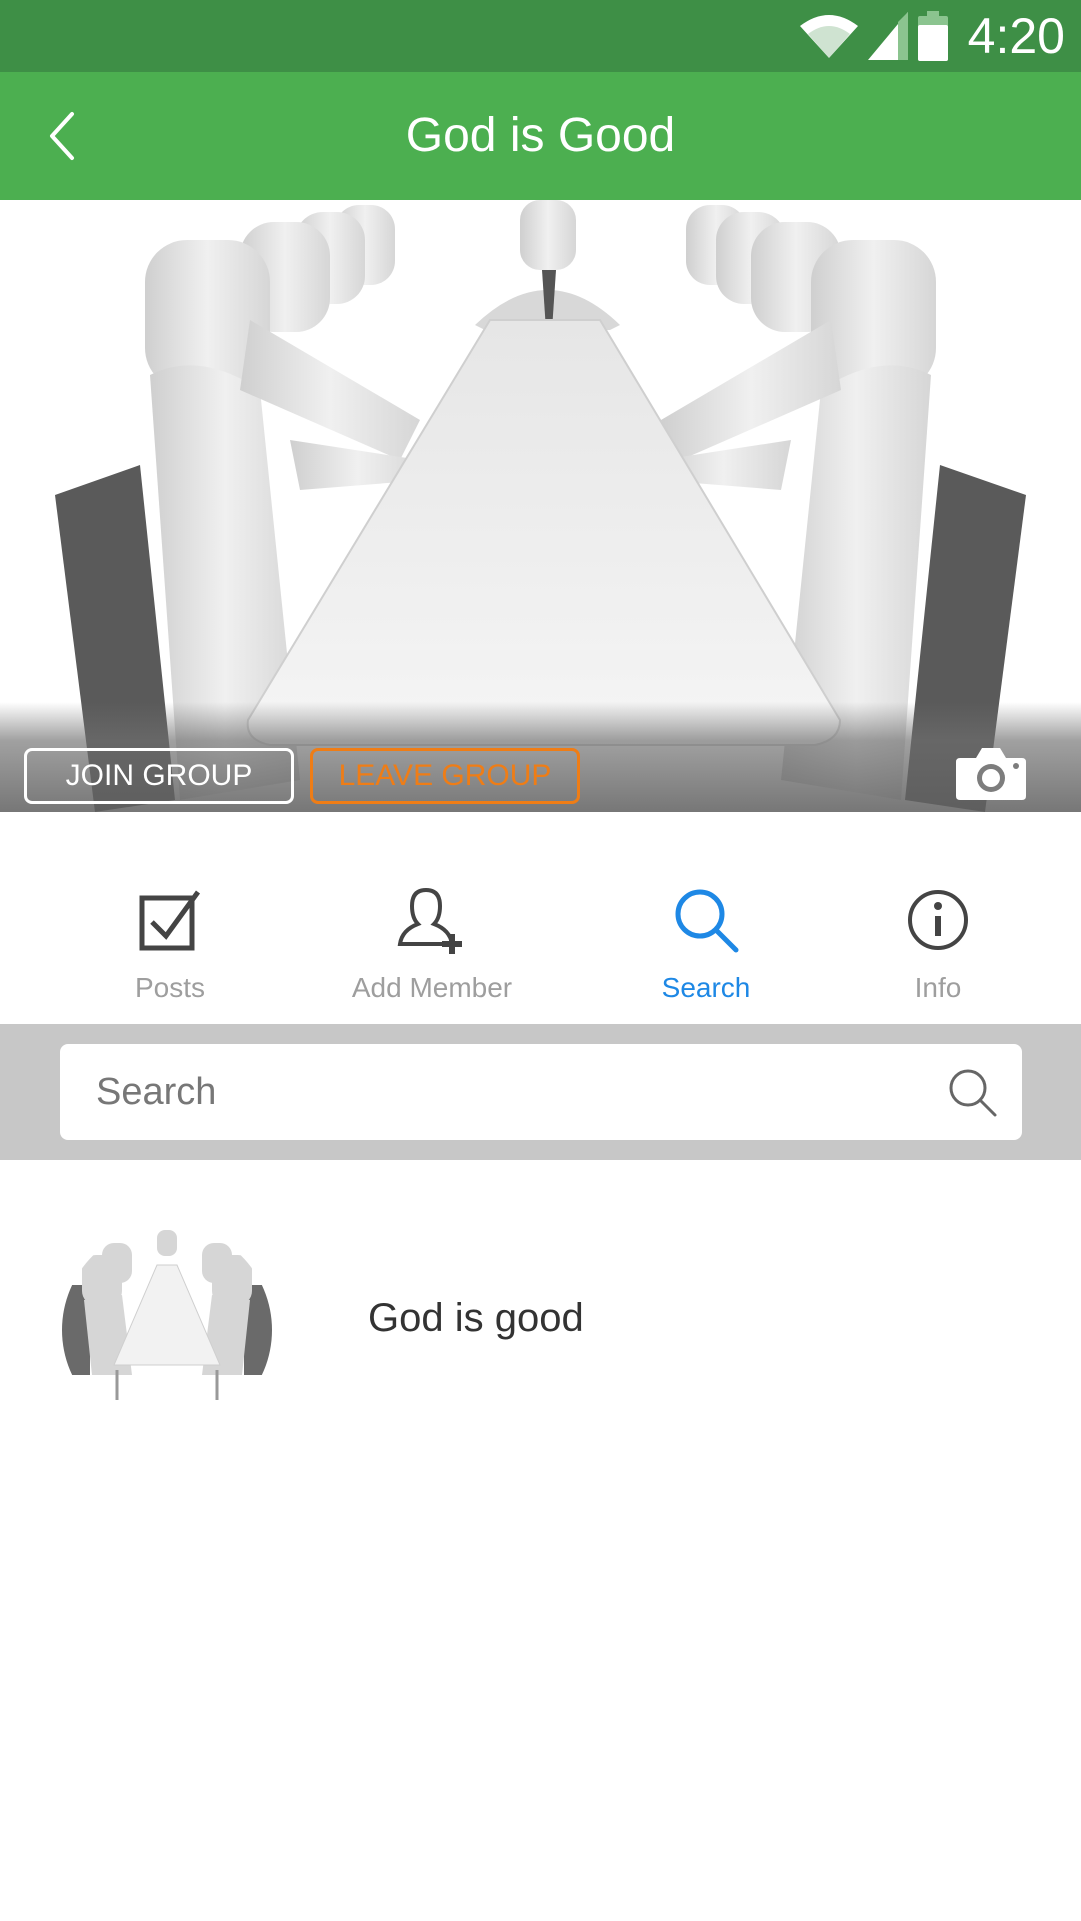 The height and width of the screenshot is (1921, 1081). Describe the element at coordinates (540, 36) in the screenshot. I see `status-bar: 4:20` at that location.